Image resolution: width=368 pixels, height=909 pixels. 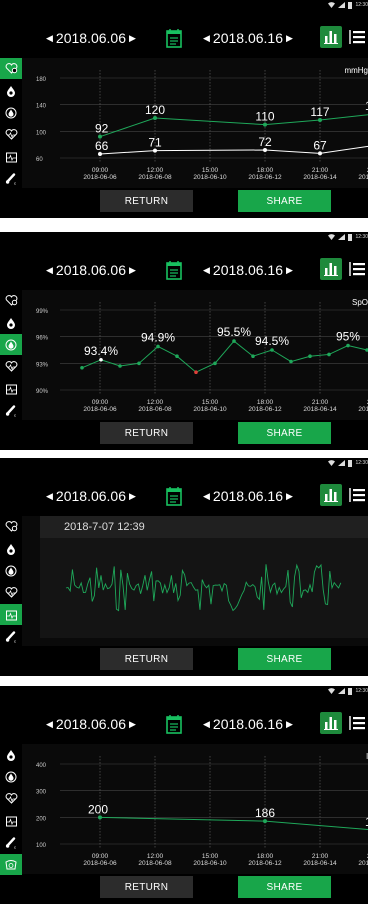 What do you see at coordinates (363, 409) in the screenshot?
I see `x-tick-date: 2018-06-16` at bounding box center [363, 409].